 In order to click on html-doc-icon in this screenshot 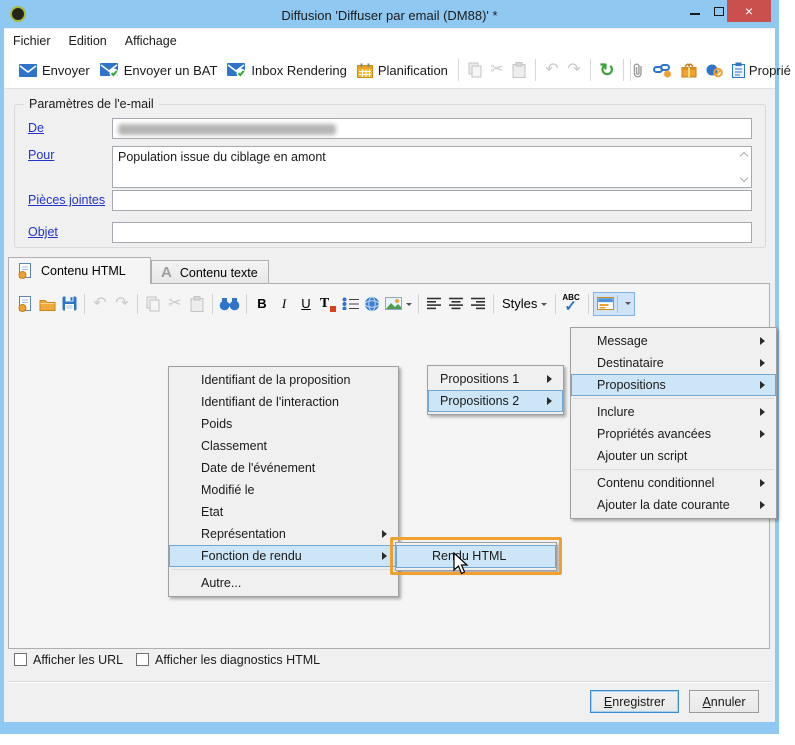, I will do `click(24, 271)`.